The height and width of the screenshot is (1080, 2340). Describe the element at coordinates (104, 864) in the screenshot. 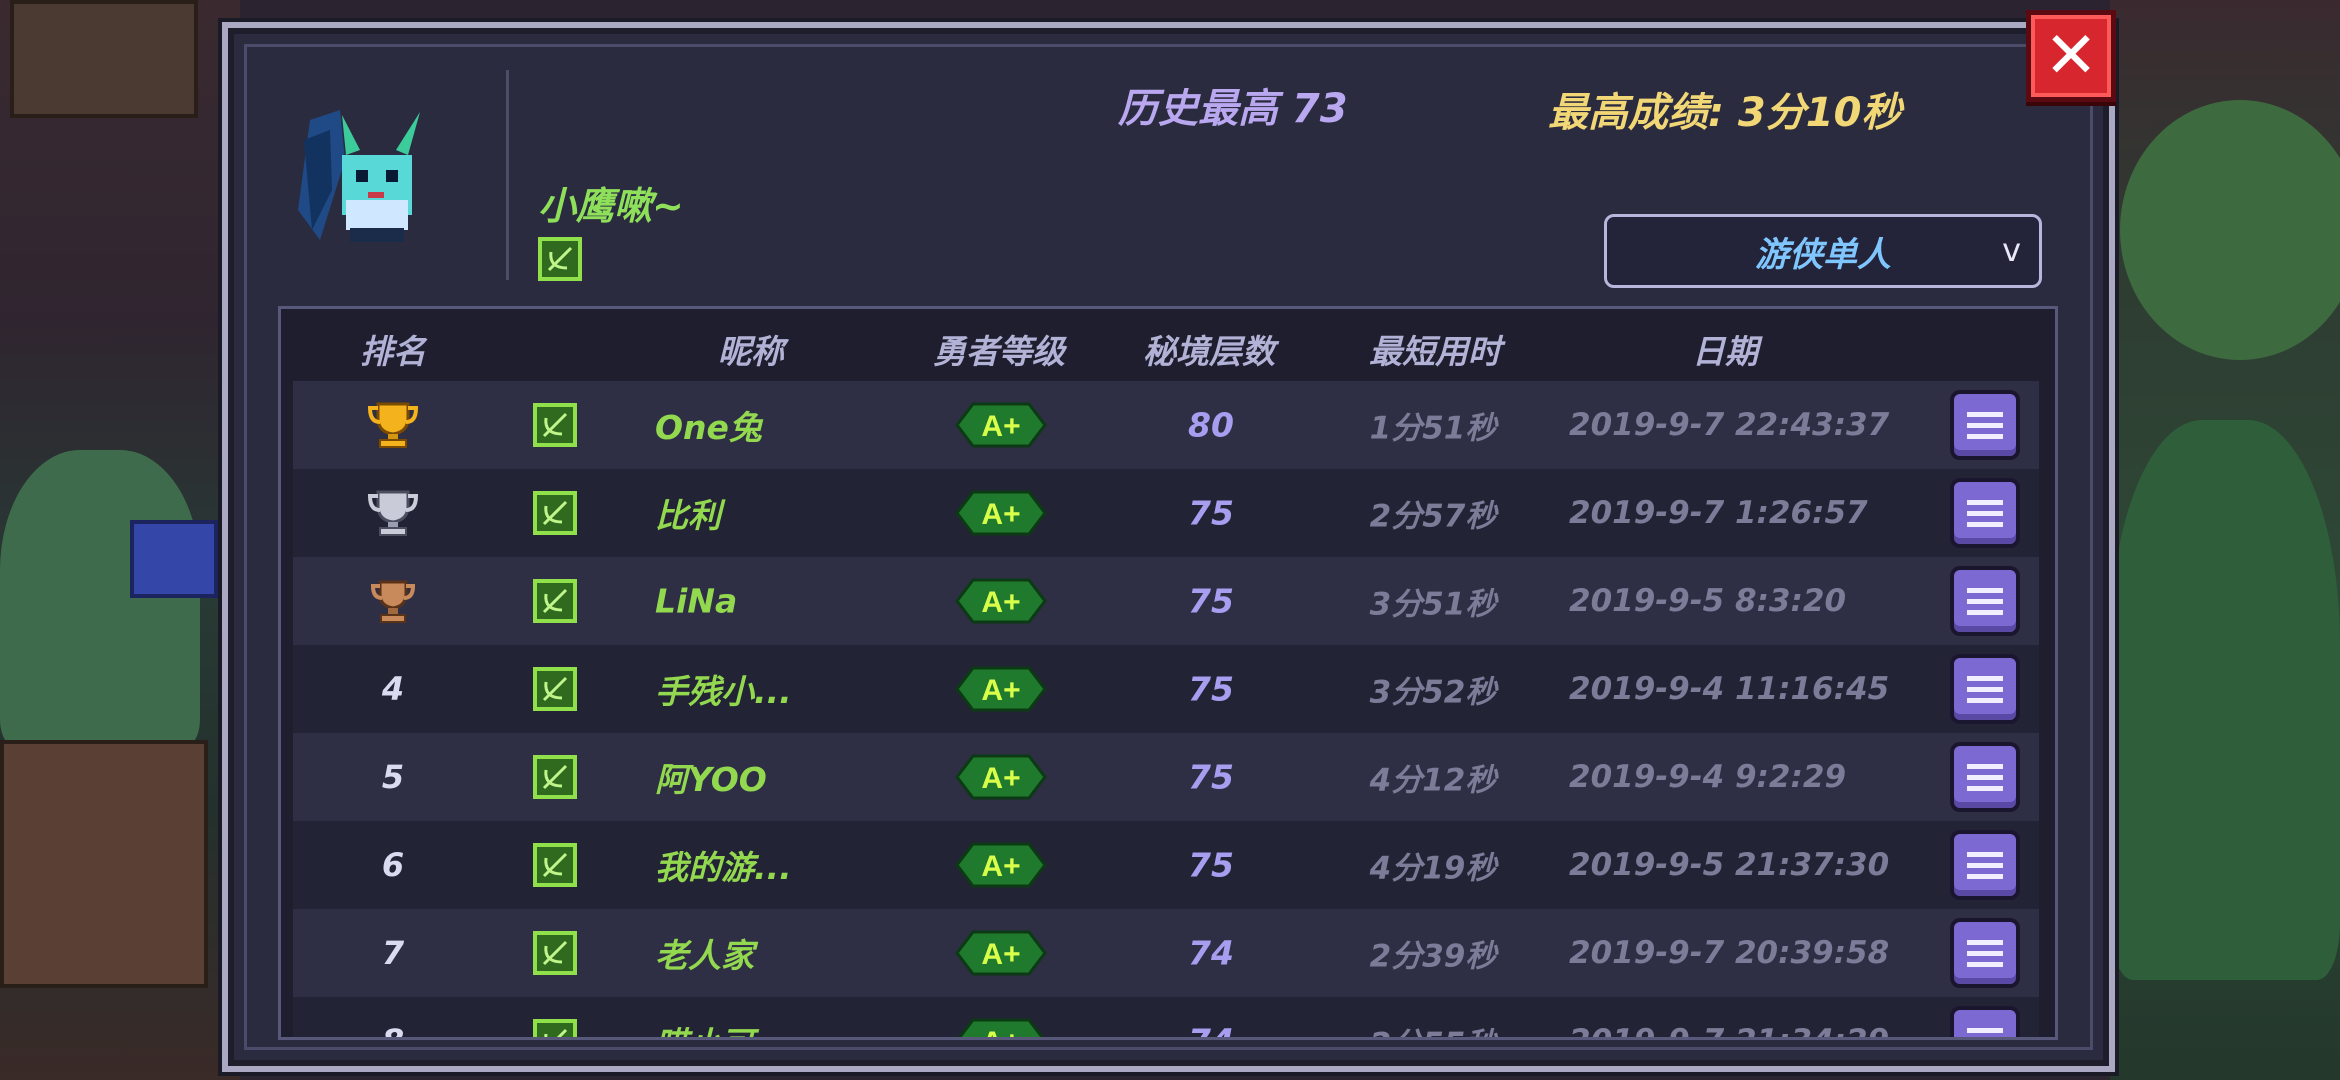

I see `background-shack` at that location.